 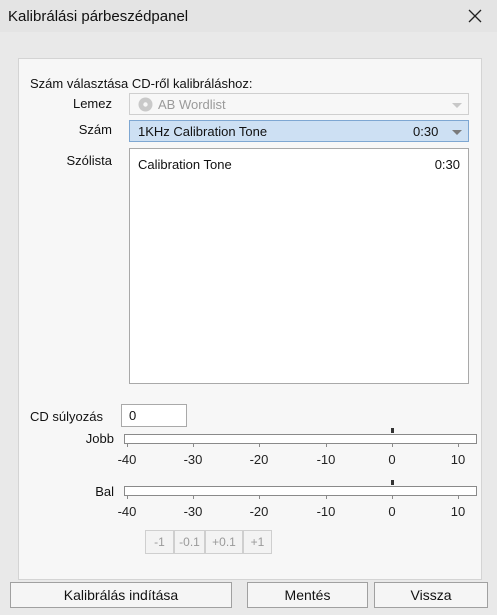 I want to click on step-minus-0.1-button: -0.1, so click(x=189, y=542).